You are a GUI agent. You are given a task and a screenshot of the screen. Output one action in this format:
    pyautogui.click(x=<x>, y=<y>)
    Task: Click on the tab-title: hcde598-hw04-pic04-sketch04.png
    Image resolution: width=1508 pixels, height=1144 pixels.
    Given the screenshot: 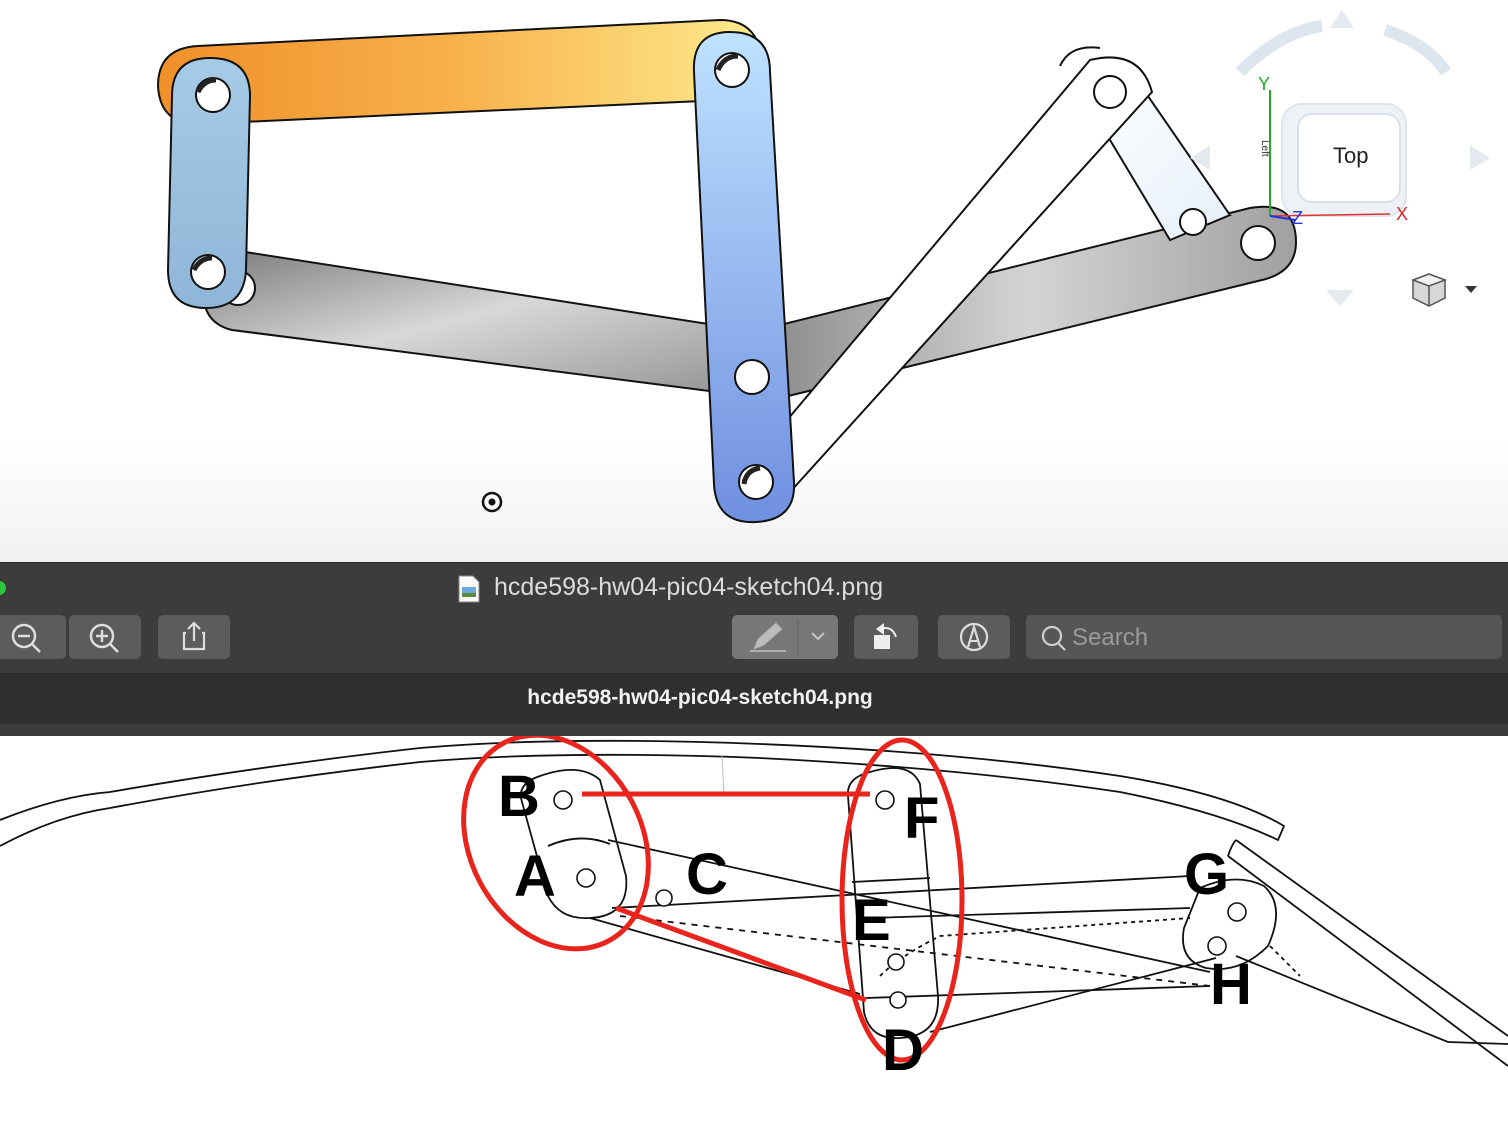 What is the action you would take?
    pyautogui.click(x=700, y=698)
    